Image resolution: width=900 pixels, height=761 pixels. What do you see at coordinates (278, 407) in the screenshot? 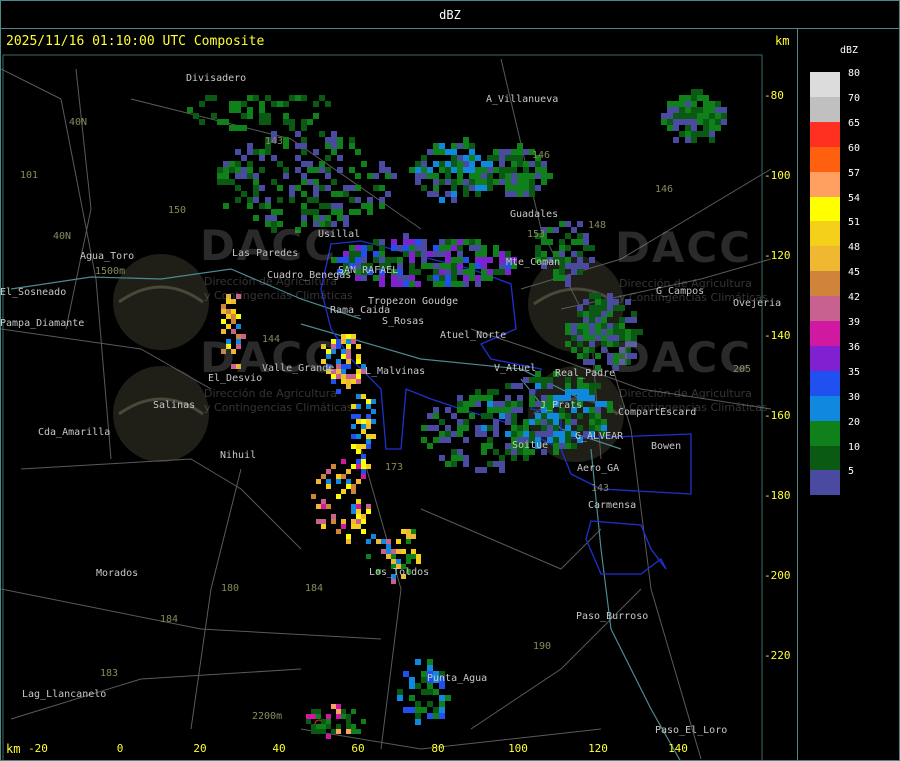
I see `watermark-subtitle: y Contingencias Climáticas` at bounding box center [278, 407].